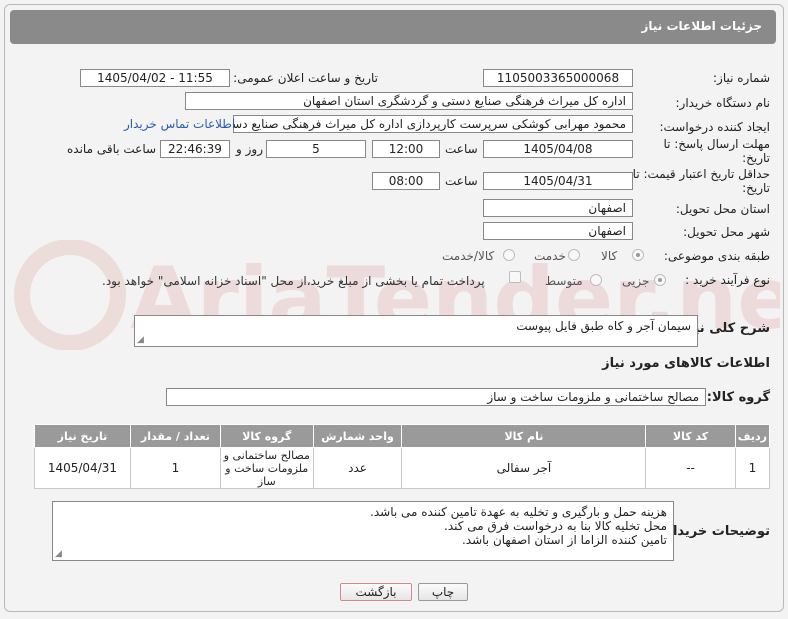  I want to click on reply-deadline-label: مهلت ارسال پاسخ: تا تاریخ:, so click(716, 151).